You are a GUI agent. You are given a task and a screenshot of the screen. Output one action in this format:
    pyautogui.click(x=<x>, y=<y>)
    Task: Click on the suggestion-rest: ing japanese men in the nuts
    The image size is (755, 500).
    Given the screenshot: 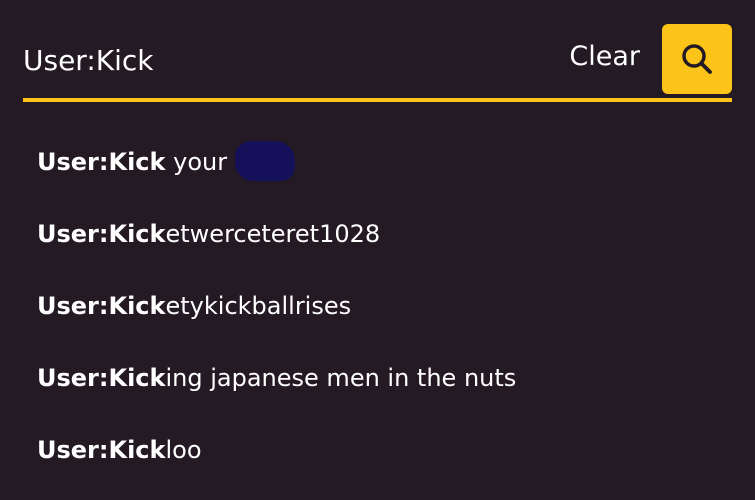 What is the action you would take?
    pyautogui.click(x=341, y=378)
    